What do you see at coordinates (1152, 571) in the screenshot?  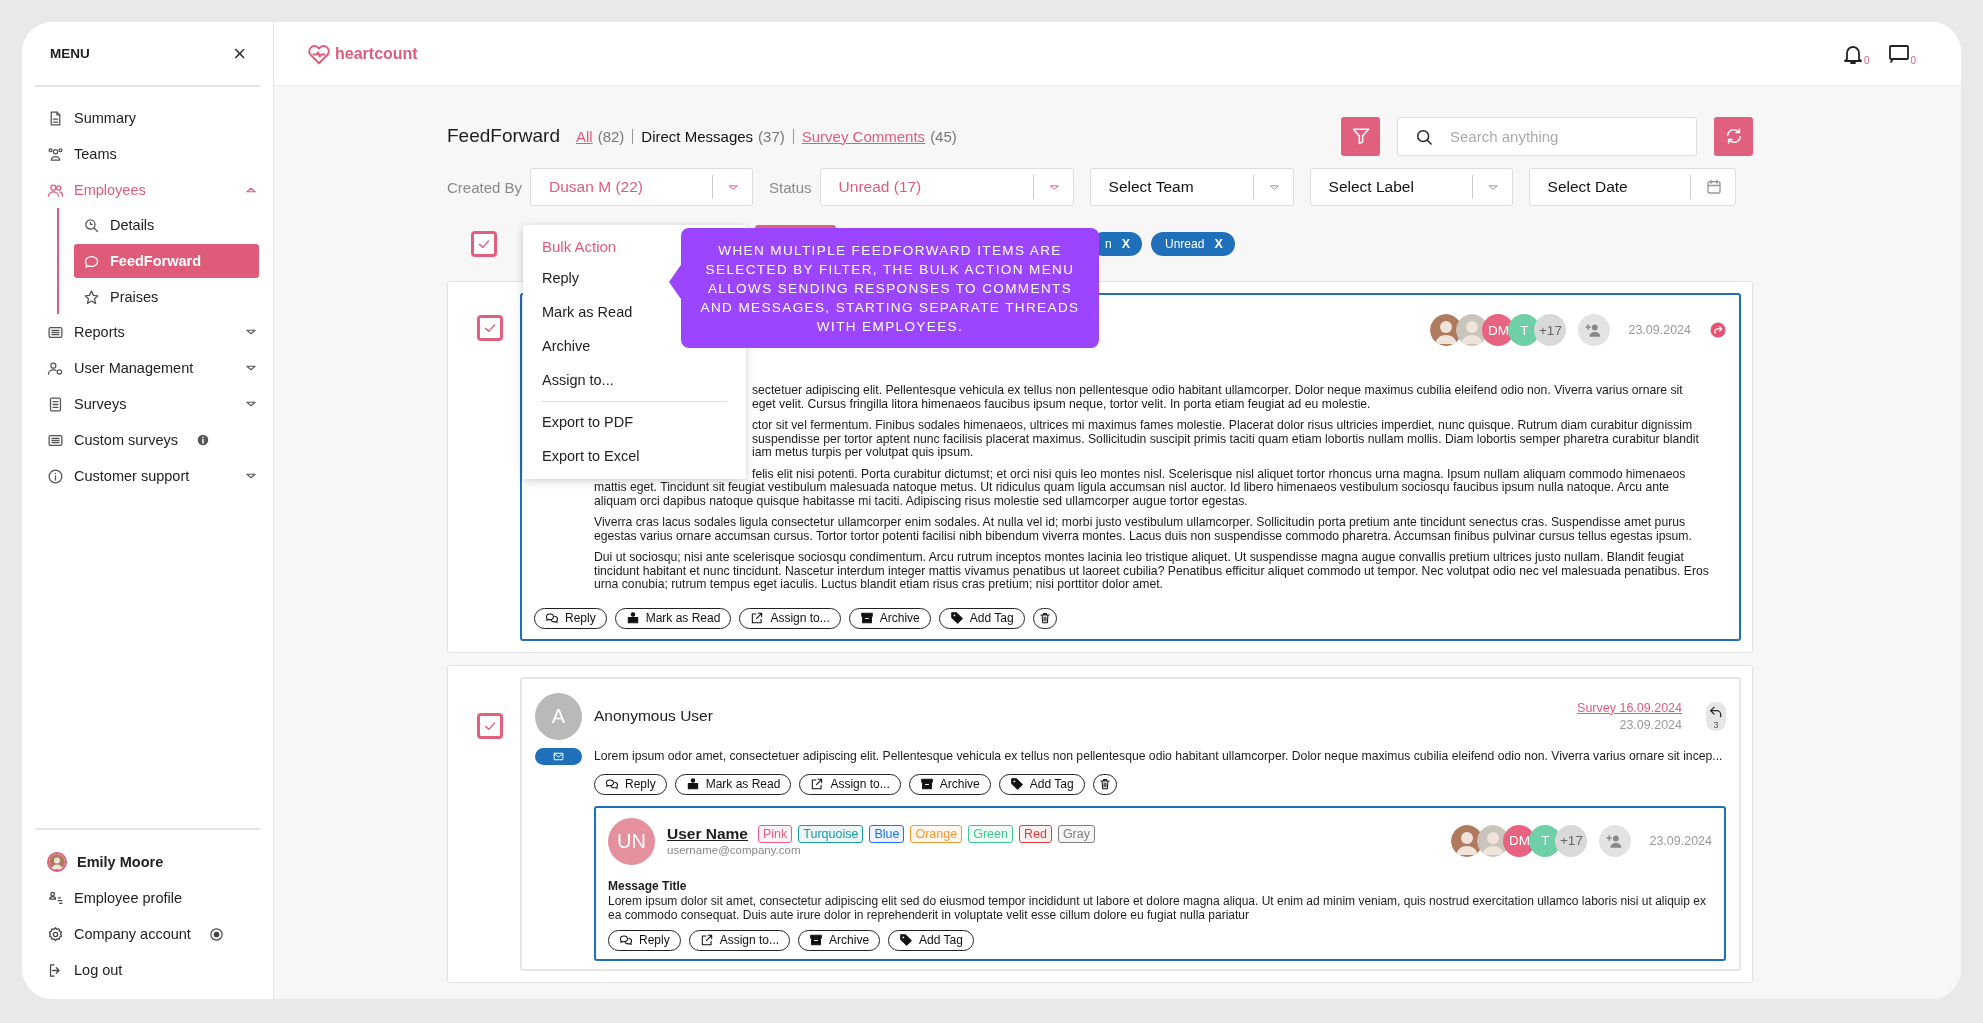 I see `paragraph: Dui ut sociosqu; nisi ante scelerisque sociosqu condimentum. Arcu rutrum inceptos montes lacinia leo tristique aliquet. Ut suspendisse magna augue convallis pretium ultrices justo nullam. Blandit feugiat tincidunt habitant et nunc tincidunt. Nascetur interdum integer mattis vivamus penatibus ut laoreet cubilia? Penatibus efficitur aliquet commodo ut tempor. Nec volutpat odio nec vel malesuada penatibus. Eros urna conubia; rutrum tempus eget iaculis. Luctus blandit etiam risus cras pretium; nisi porttitor dolor amet.` at bounding box center [1152, 571].